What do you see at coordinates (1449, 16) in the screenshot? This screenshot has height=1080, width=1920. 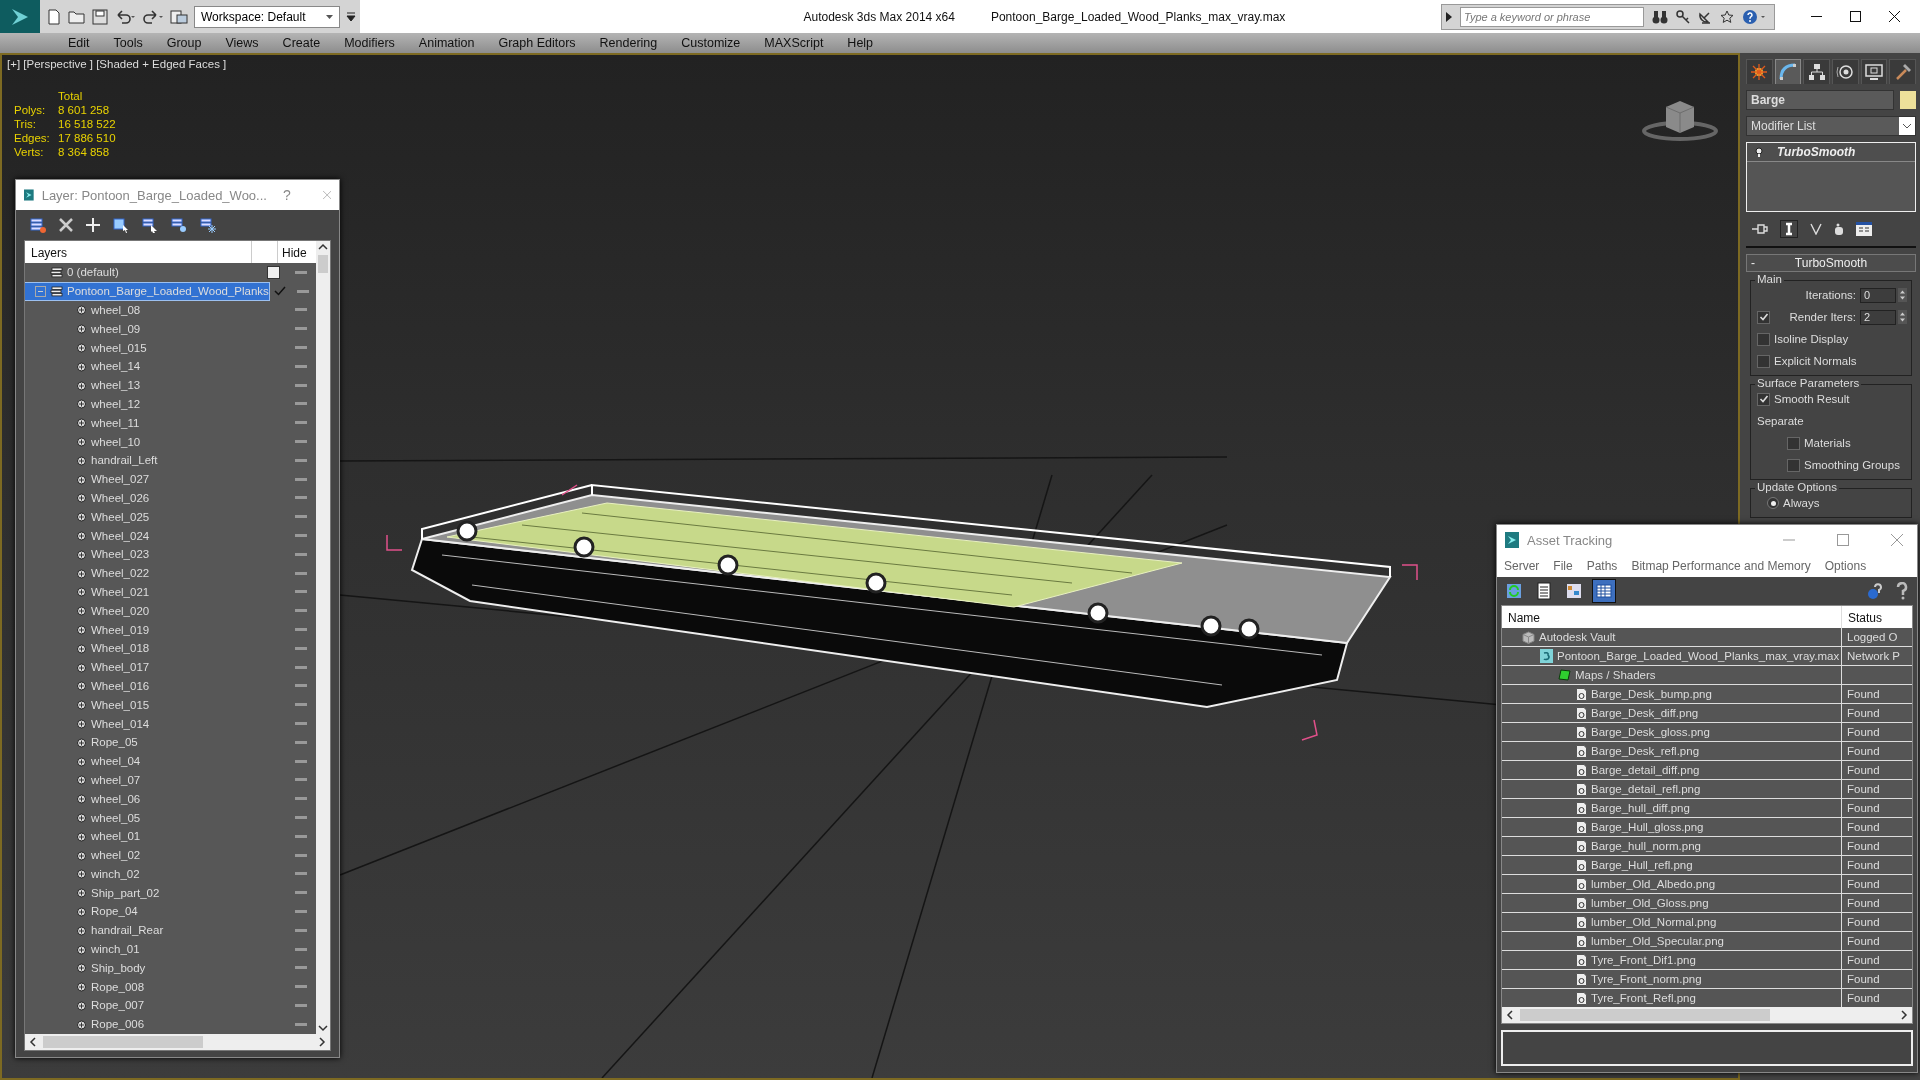 I see `expand-arrow-icon` at bounding box center [1449, 16].